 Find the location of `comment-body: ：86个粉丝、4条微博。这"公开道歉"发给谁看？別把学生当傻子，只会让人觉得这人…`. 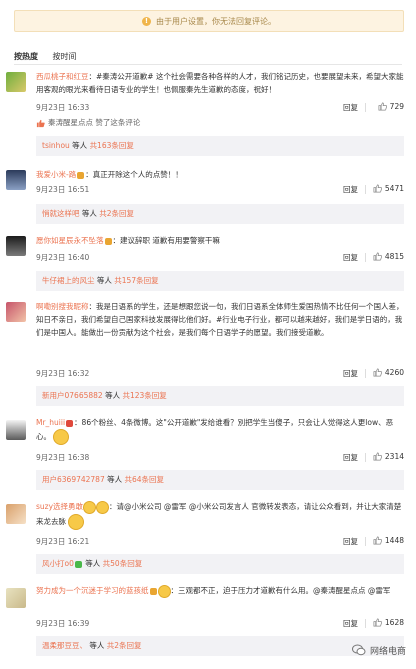

comment-body: ：86个粉丝、4条微博。这"公开道歉"发给谁看？別把学生当傻子，只会让人觉得这人… is located at coordinates (215, 429).